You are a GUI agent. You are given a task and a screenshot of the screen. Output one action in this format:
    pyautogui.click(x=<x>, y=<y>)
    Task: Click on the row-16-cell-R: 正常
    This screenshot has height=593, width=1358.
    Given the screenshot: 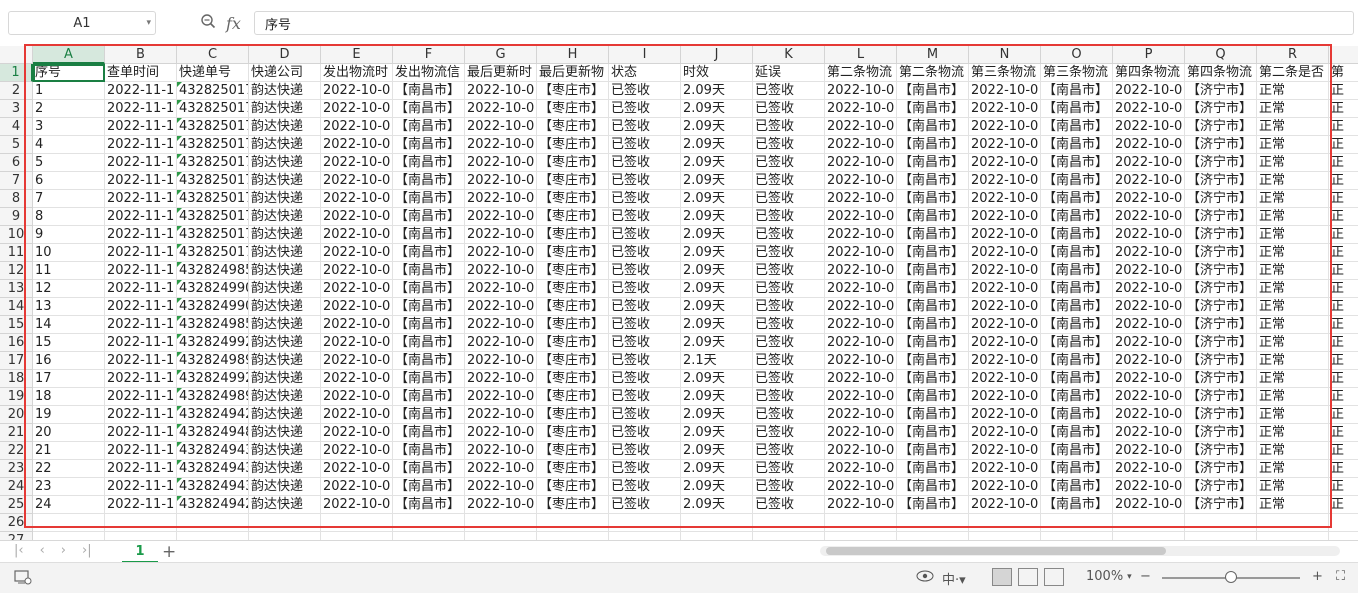 What is the action you would take?
    pyautogui.click(x=1293, y=343)
    